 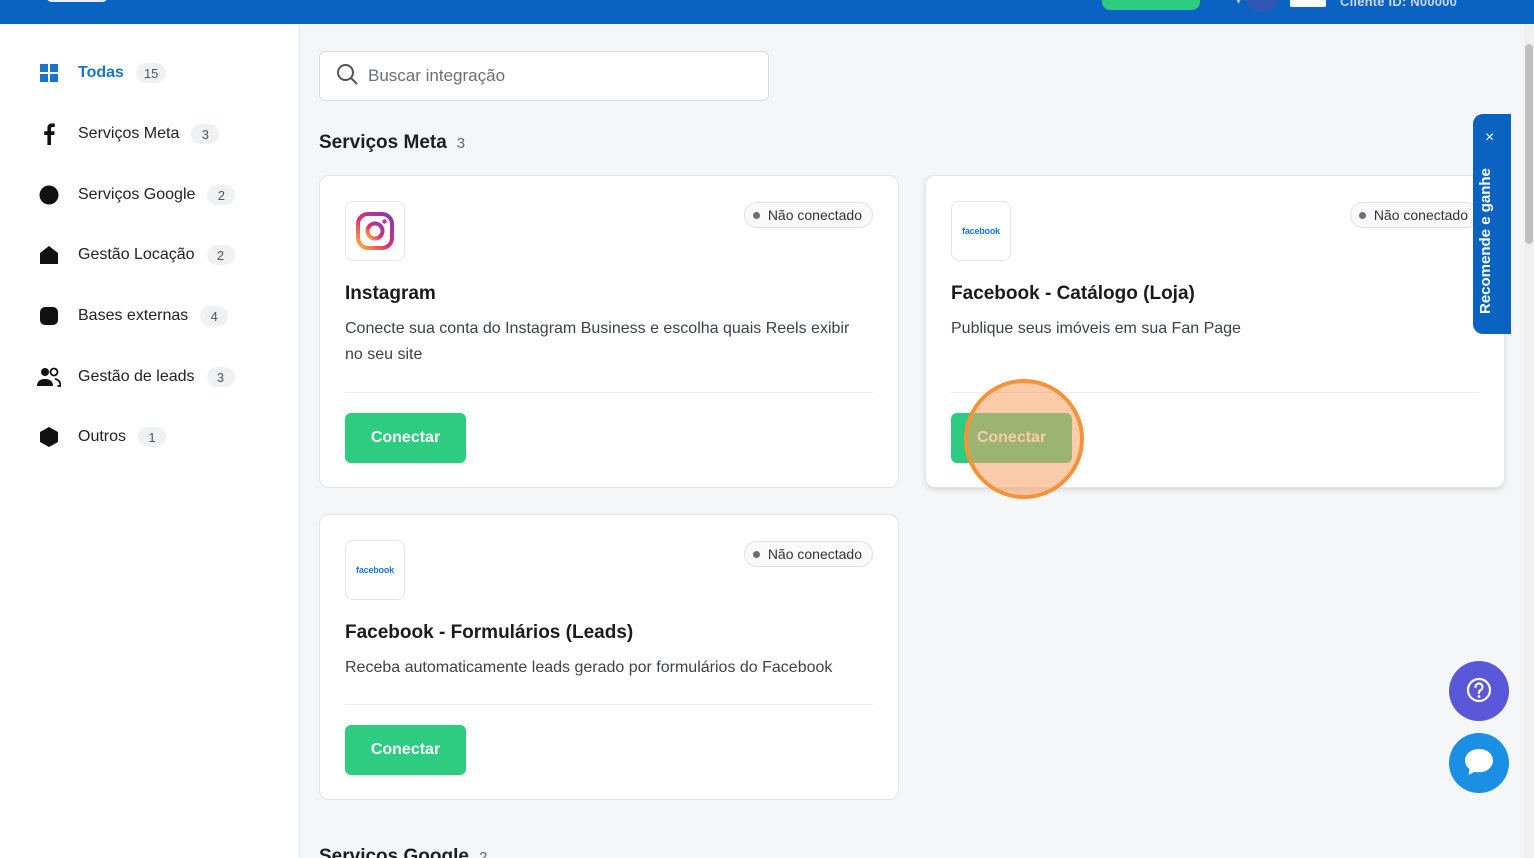 I want to click on chat-button, so click(x=1479, y=763).